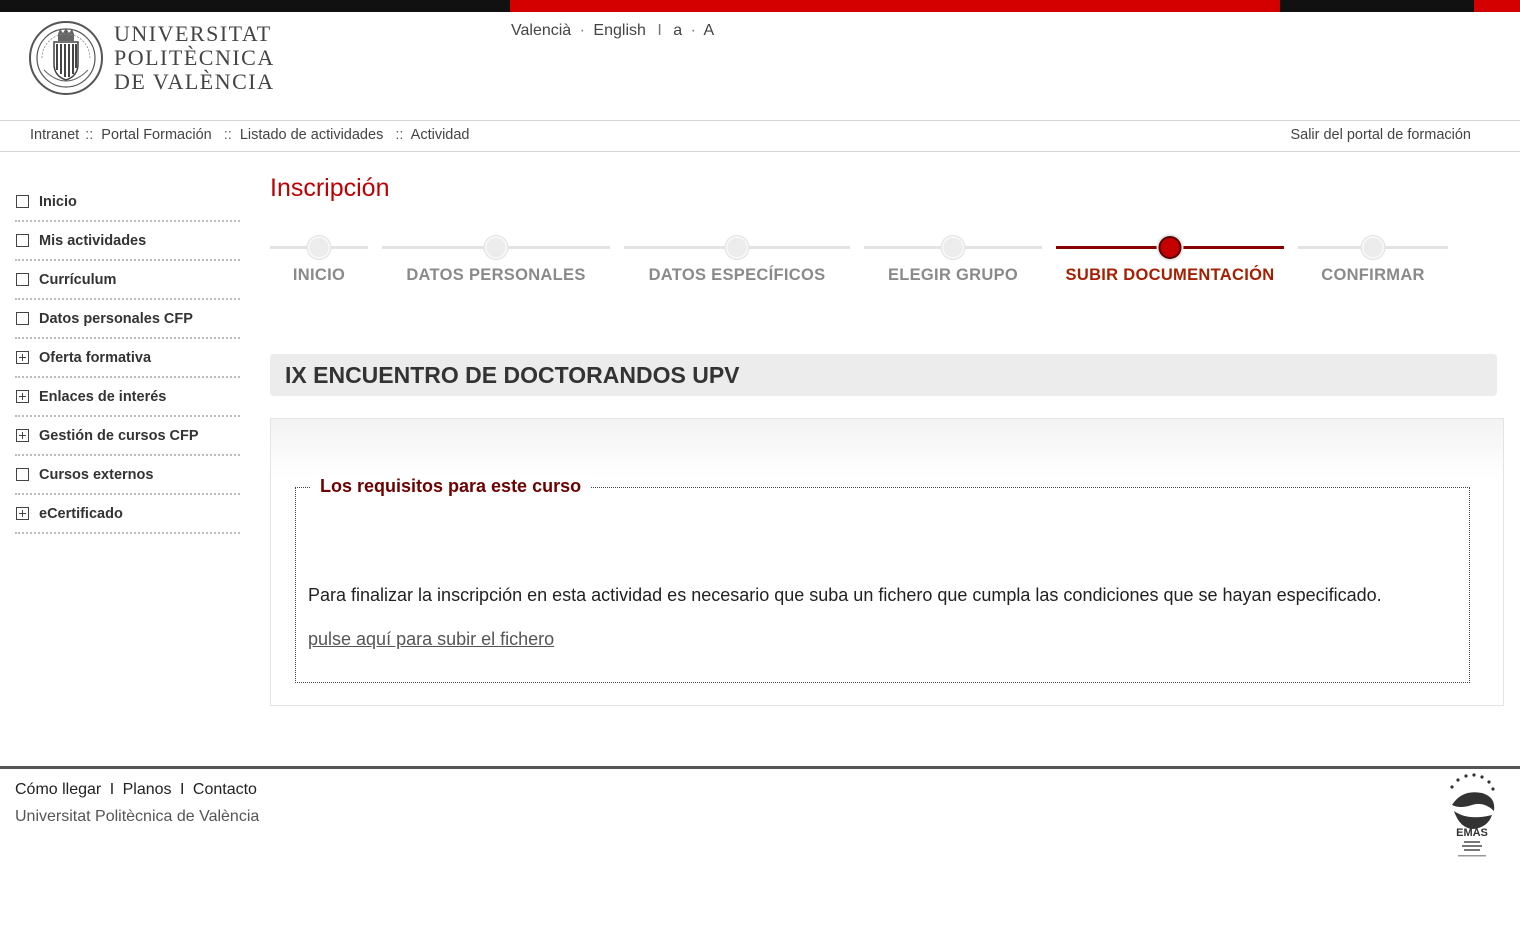 This screenshot has height=951, width=1520. Describe the element at coordinates (96, 474) in the screenshot. I see `sidebar-item-label: Cursos externos` at that location.